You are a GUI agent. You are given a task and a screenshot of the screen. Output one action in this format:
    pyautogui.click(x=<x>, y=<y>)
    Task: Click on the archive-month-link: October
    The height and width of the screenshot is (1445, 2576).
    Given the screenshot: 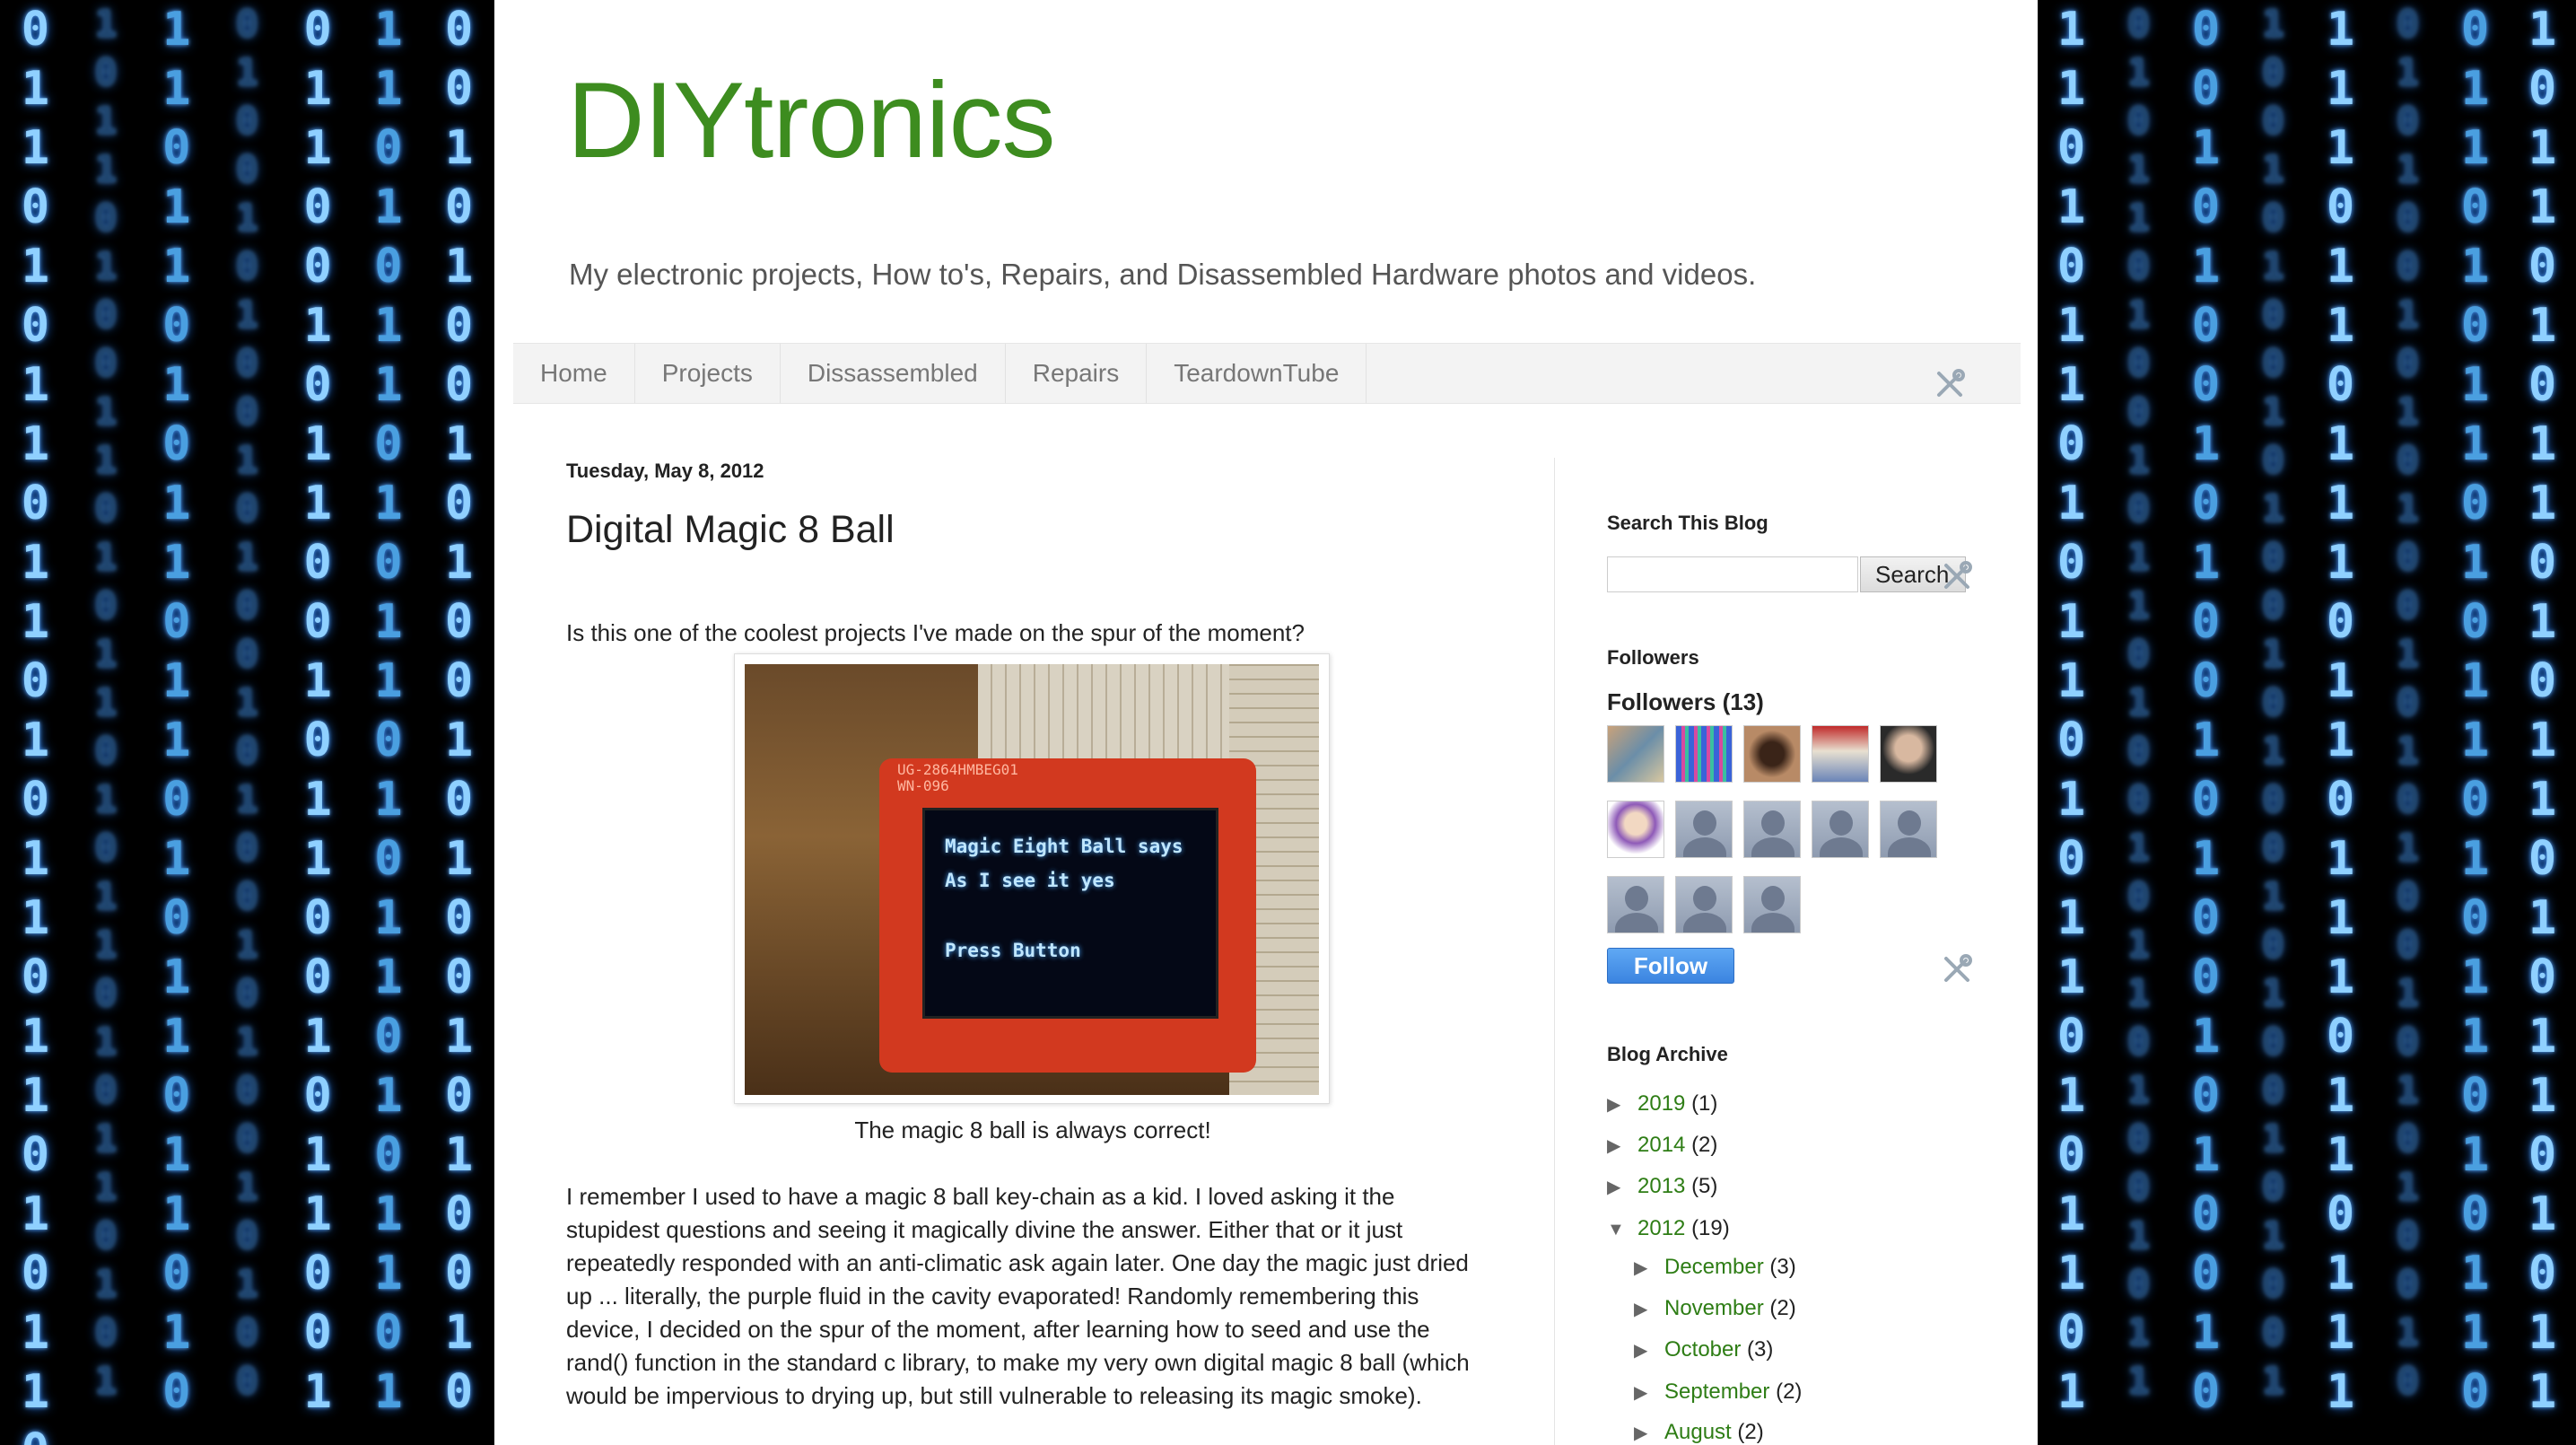 What is the action you would take?
    pyautogui.click(x=1703, y=1349)
    